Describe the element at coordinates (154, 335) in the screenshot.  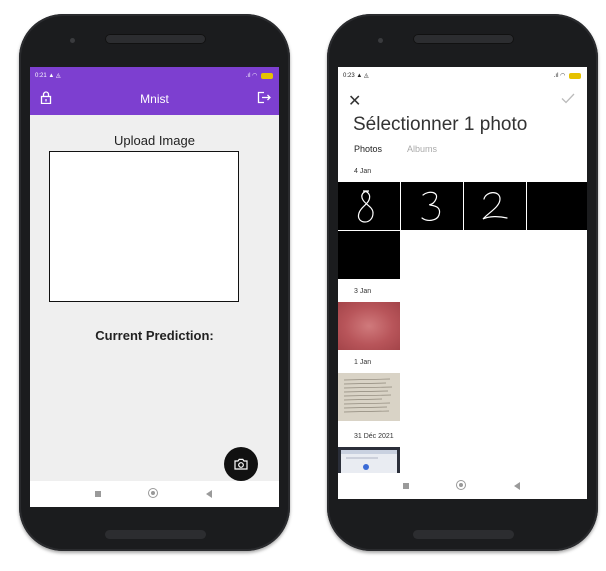
I see `current-prediction-label: Current Prediction:` at that location.